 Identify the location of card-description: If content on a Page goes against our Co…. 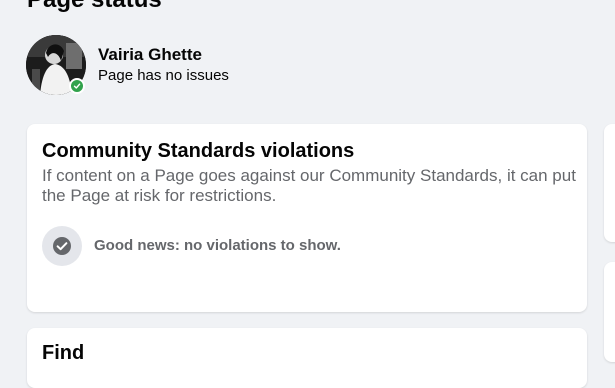
(309, 185).